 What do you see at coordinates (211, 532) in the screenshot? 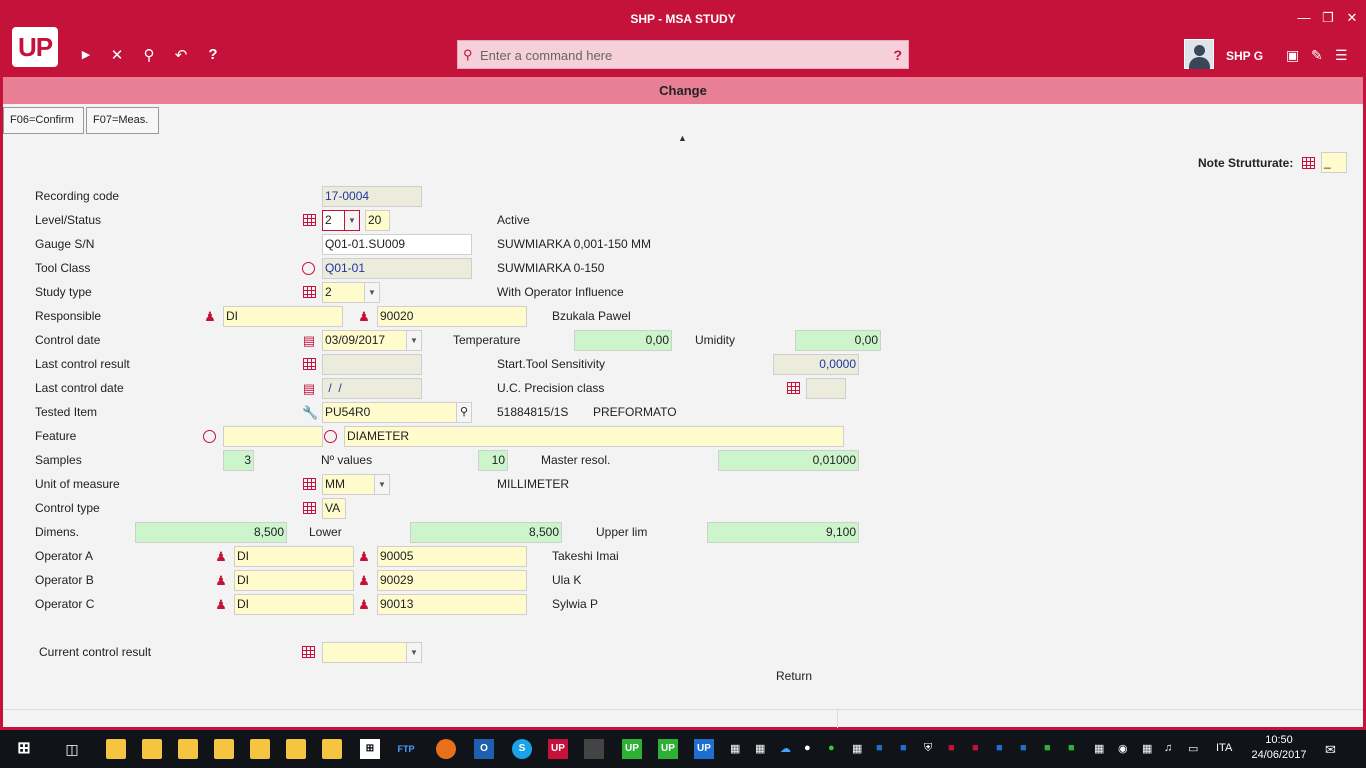
I see `dimens-field: 8,500` at bounding box center [211, 532].